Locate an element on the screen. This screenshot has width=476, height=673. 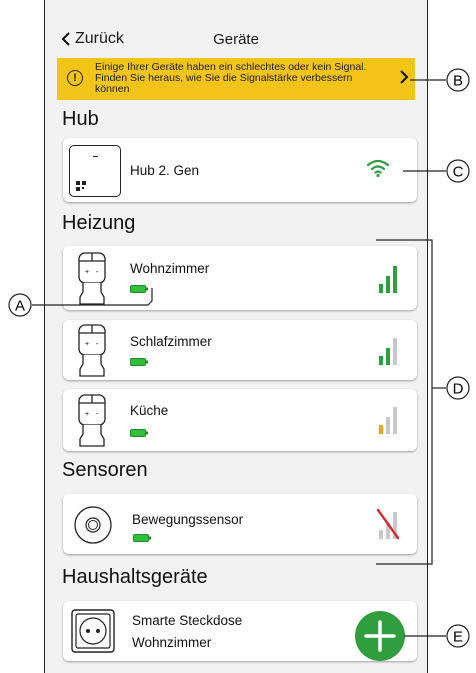
callout-d-label: D is located at coordinates (458, 389).